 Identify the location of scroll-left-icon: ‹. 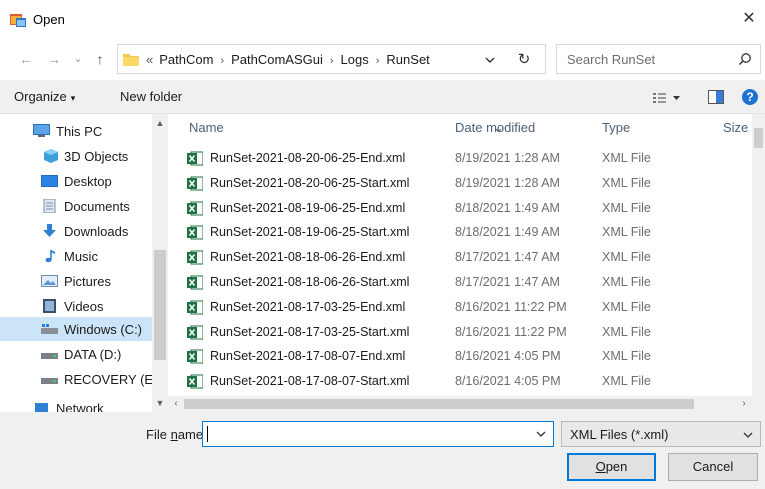
(176, 404).